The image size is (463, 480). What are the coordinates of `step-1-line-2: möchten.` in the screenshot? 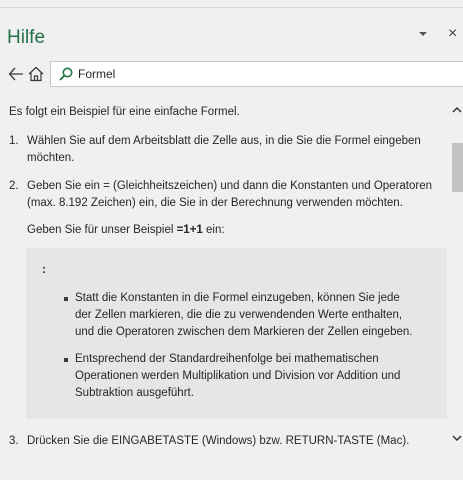 It's located at (51, 158).